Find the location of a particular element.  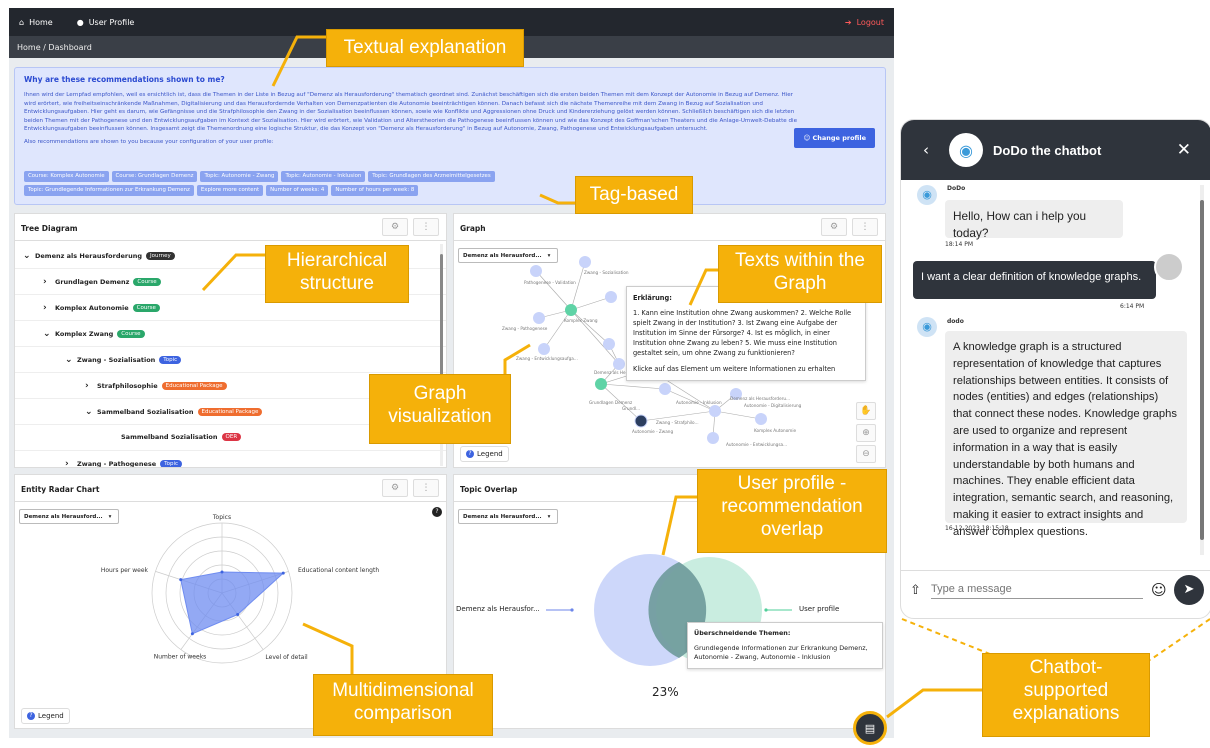

nav-user-profile: ● User Profile is located at coordinates (106, 22).